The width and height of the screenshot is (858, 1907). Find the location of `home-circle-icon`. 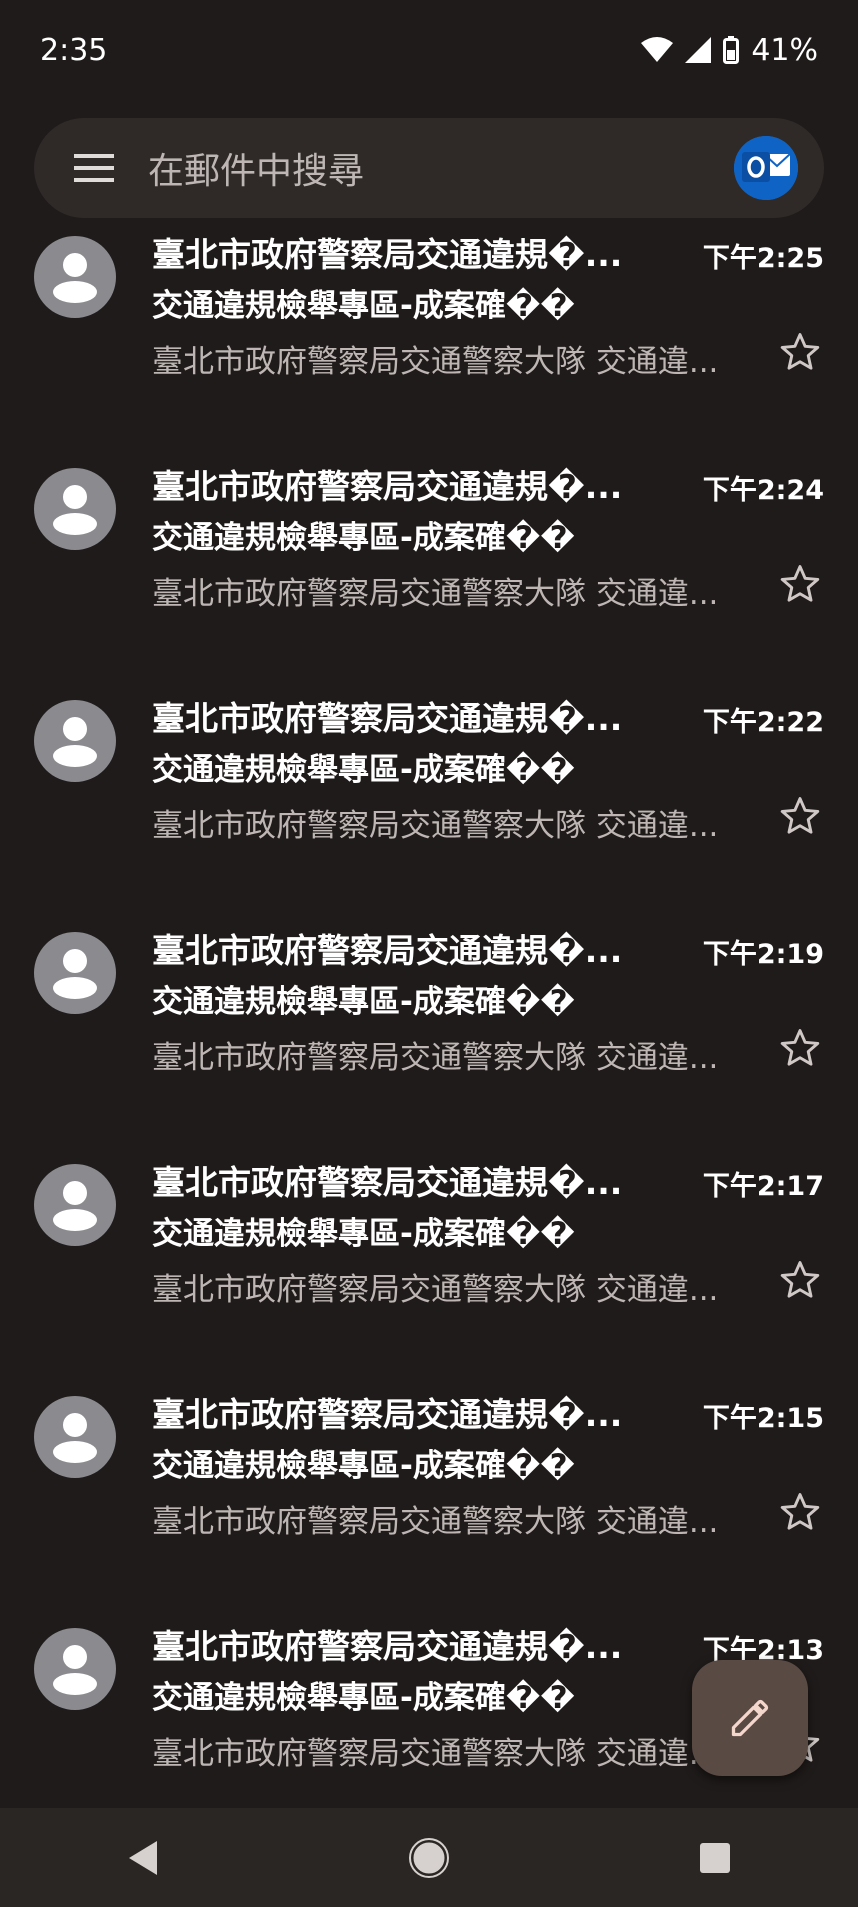

home-circle-icon is located at coordinates (429, 1857).